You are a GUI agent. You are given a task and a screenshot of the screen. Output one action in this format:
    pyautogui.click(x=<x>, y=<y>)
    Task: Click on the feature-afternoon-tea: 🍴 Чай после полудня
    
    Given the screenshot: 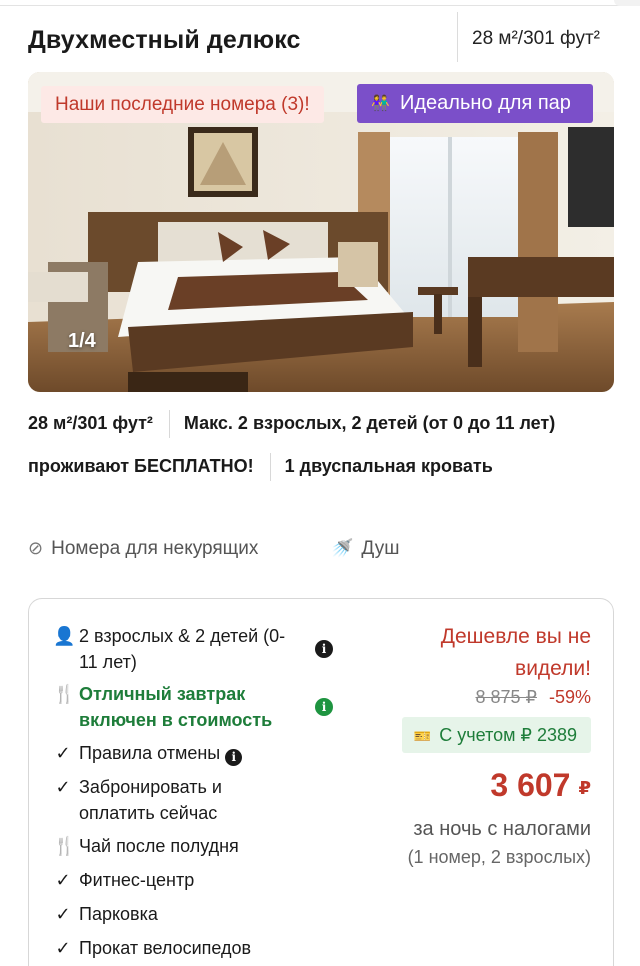 What is the action you would take?
    pyautogui.click(x=193, y=846)
    